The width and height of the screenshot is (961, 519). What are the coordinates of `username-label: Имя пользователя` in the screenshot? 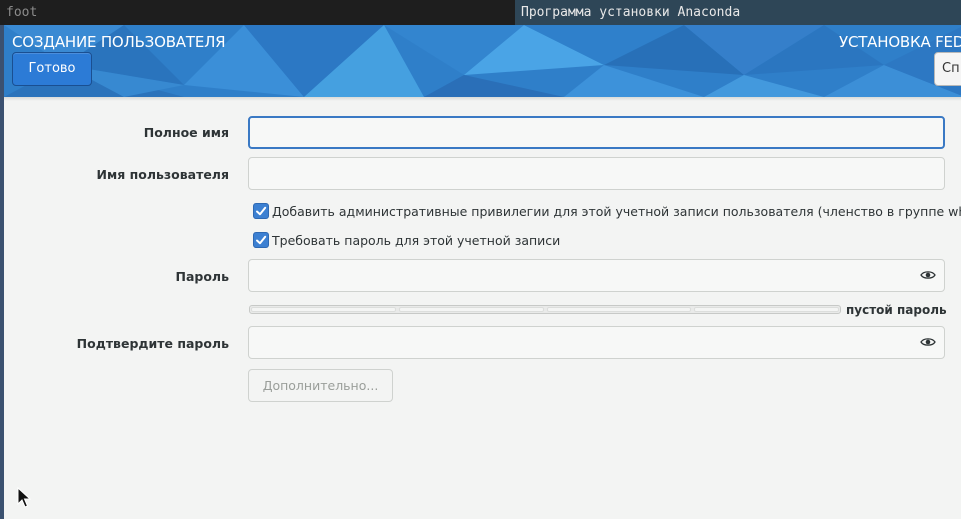 It's located at (162, 174).